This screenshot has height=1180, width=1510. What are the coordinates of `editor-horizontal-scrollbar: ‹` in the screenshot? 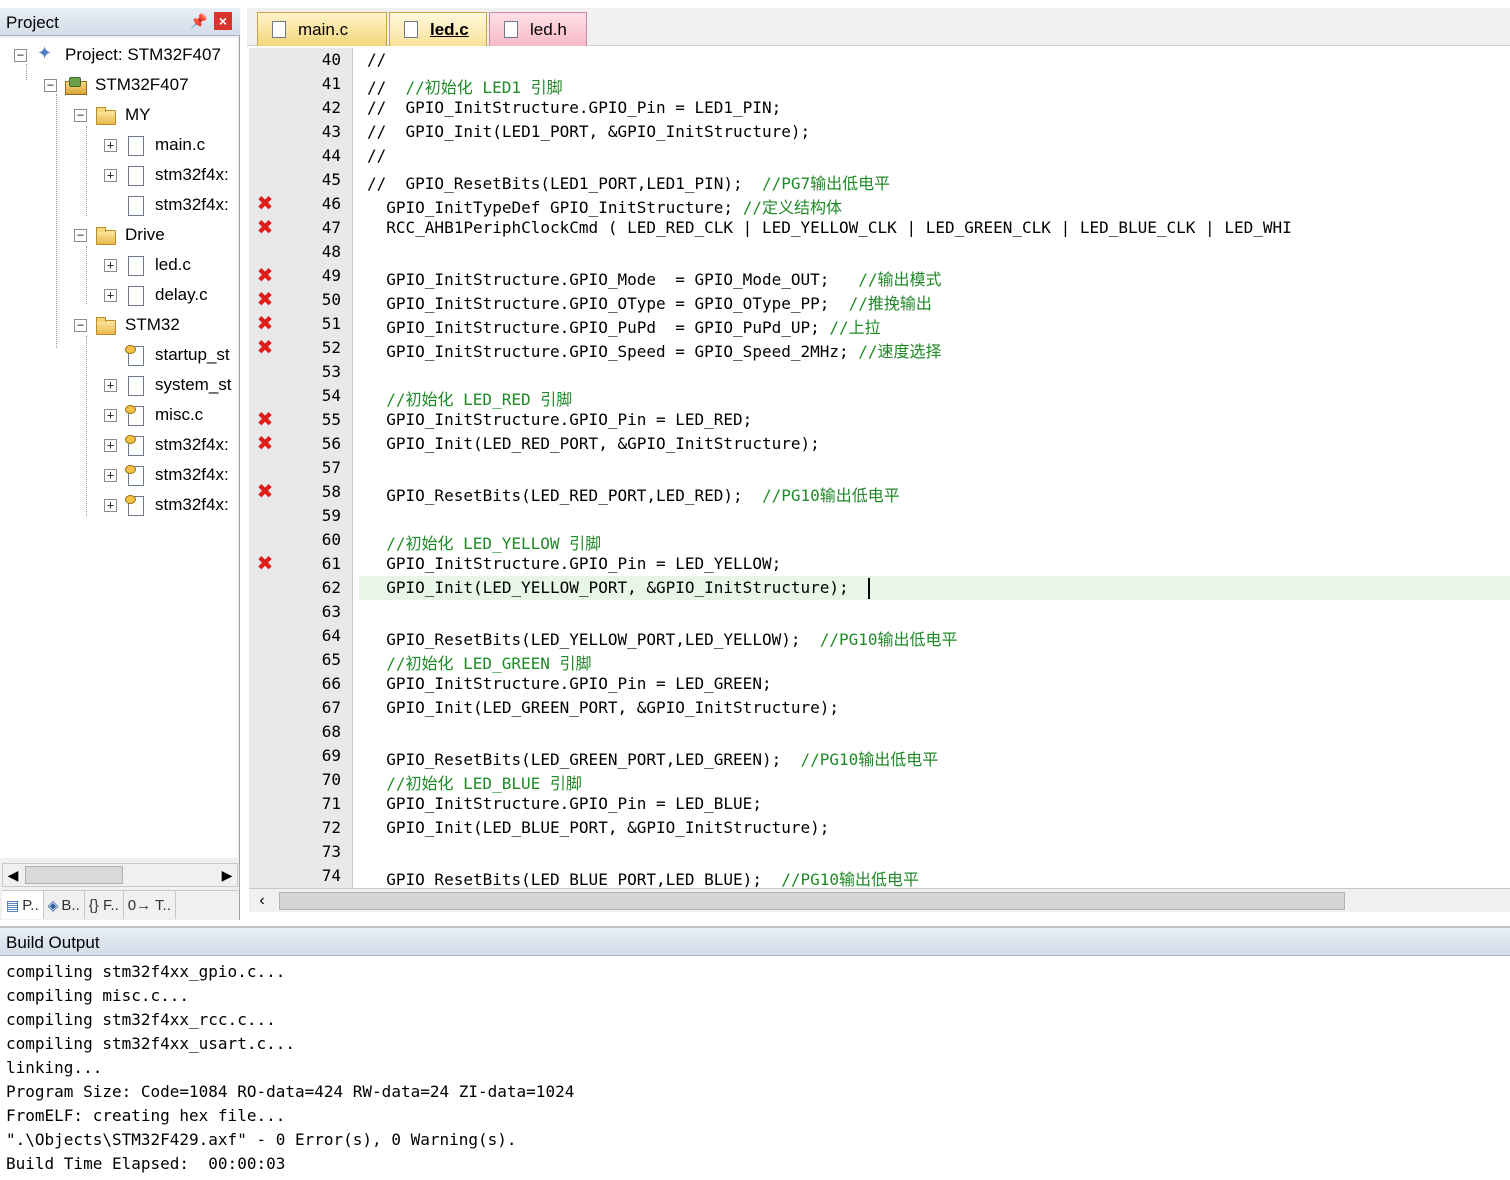 It's located at (879, 900).